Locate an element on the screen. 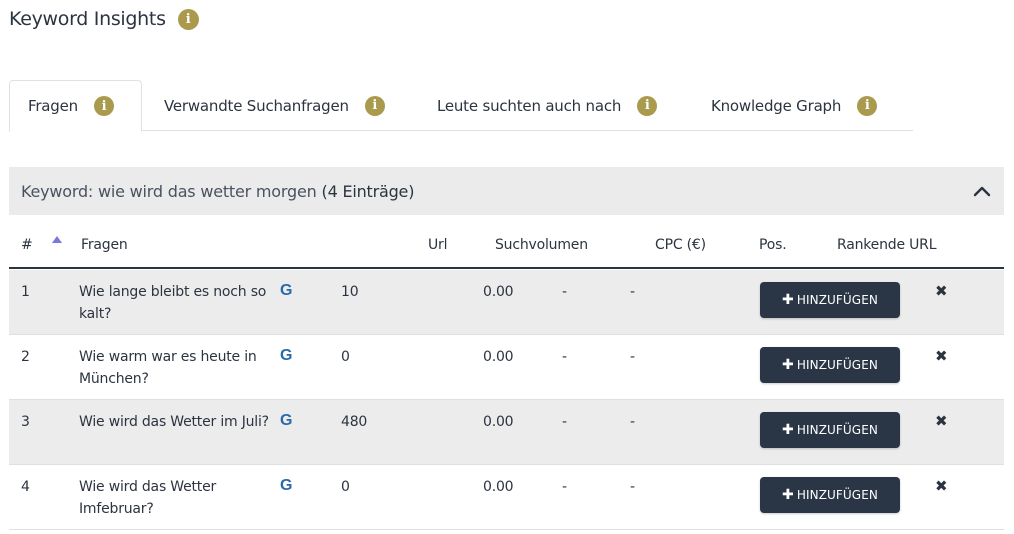  column-header-suchvolumen: Suchvolumen is located at coordinates (541, 245).